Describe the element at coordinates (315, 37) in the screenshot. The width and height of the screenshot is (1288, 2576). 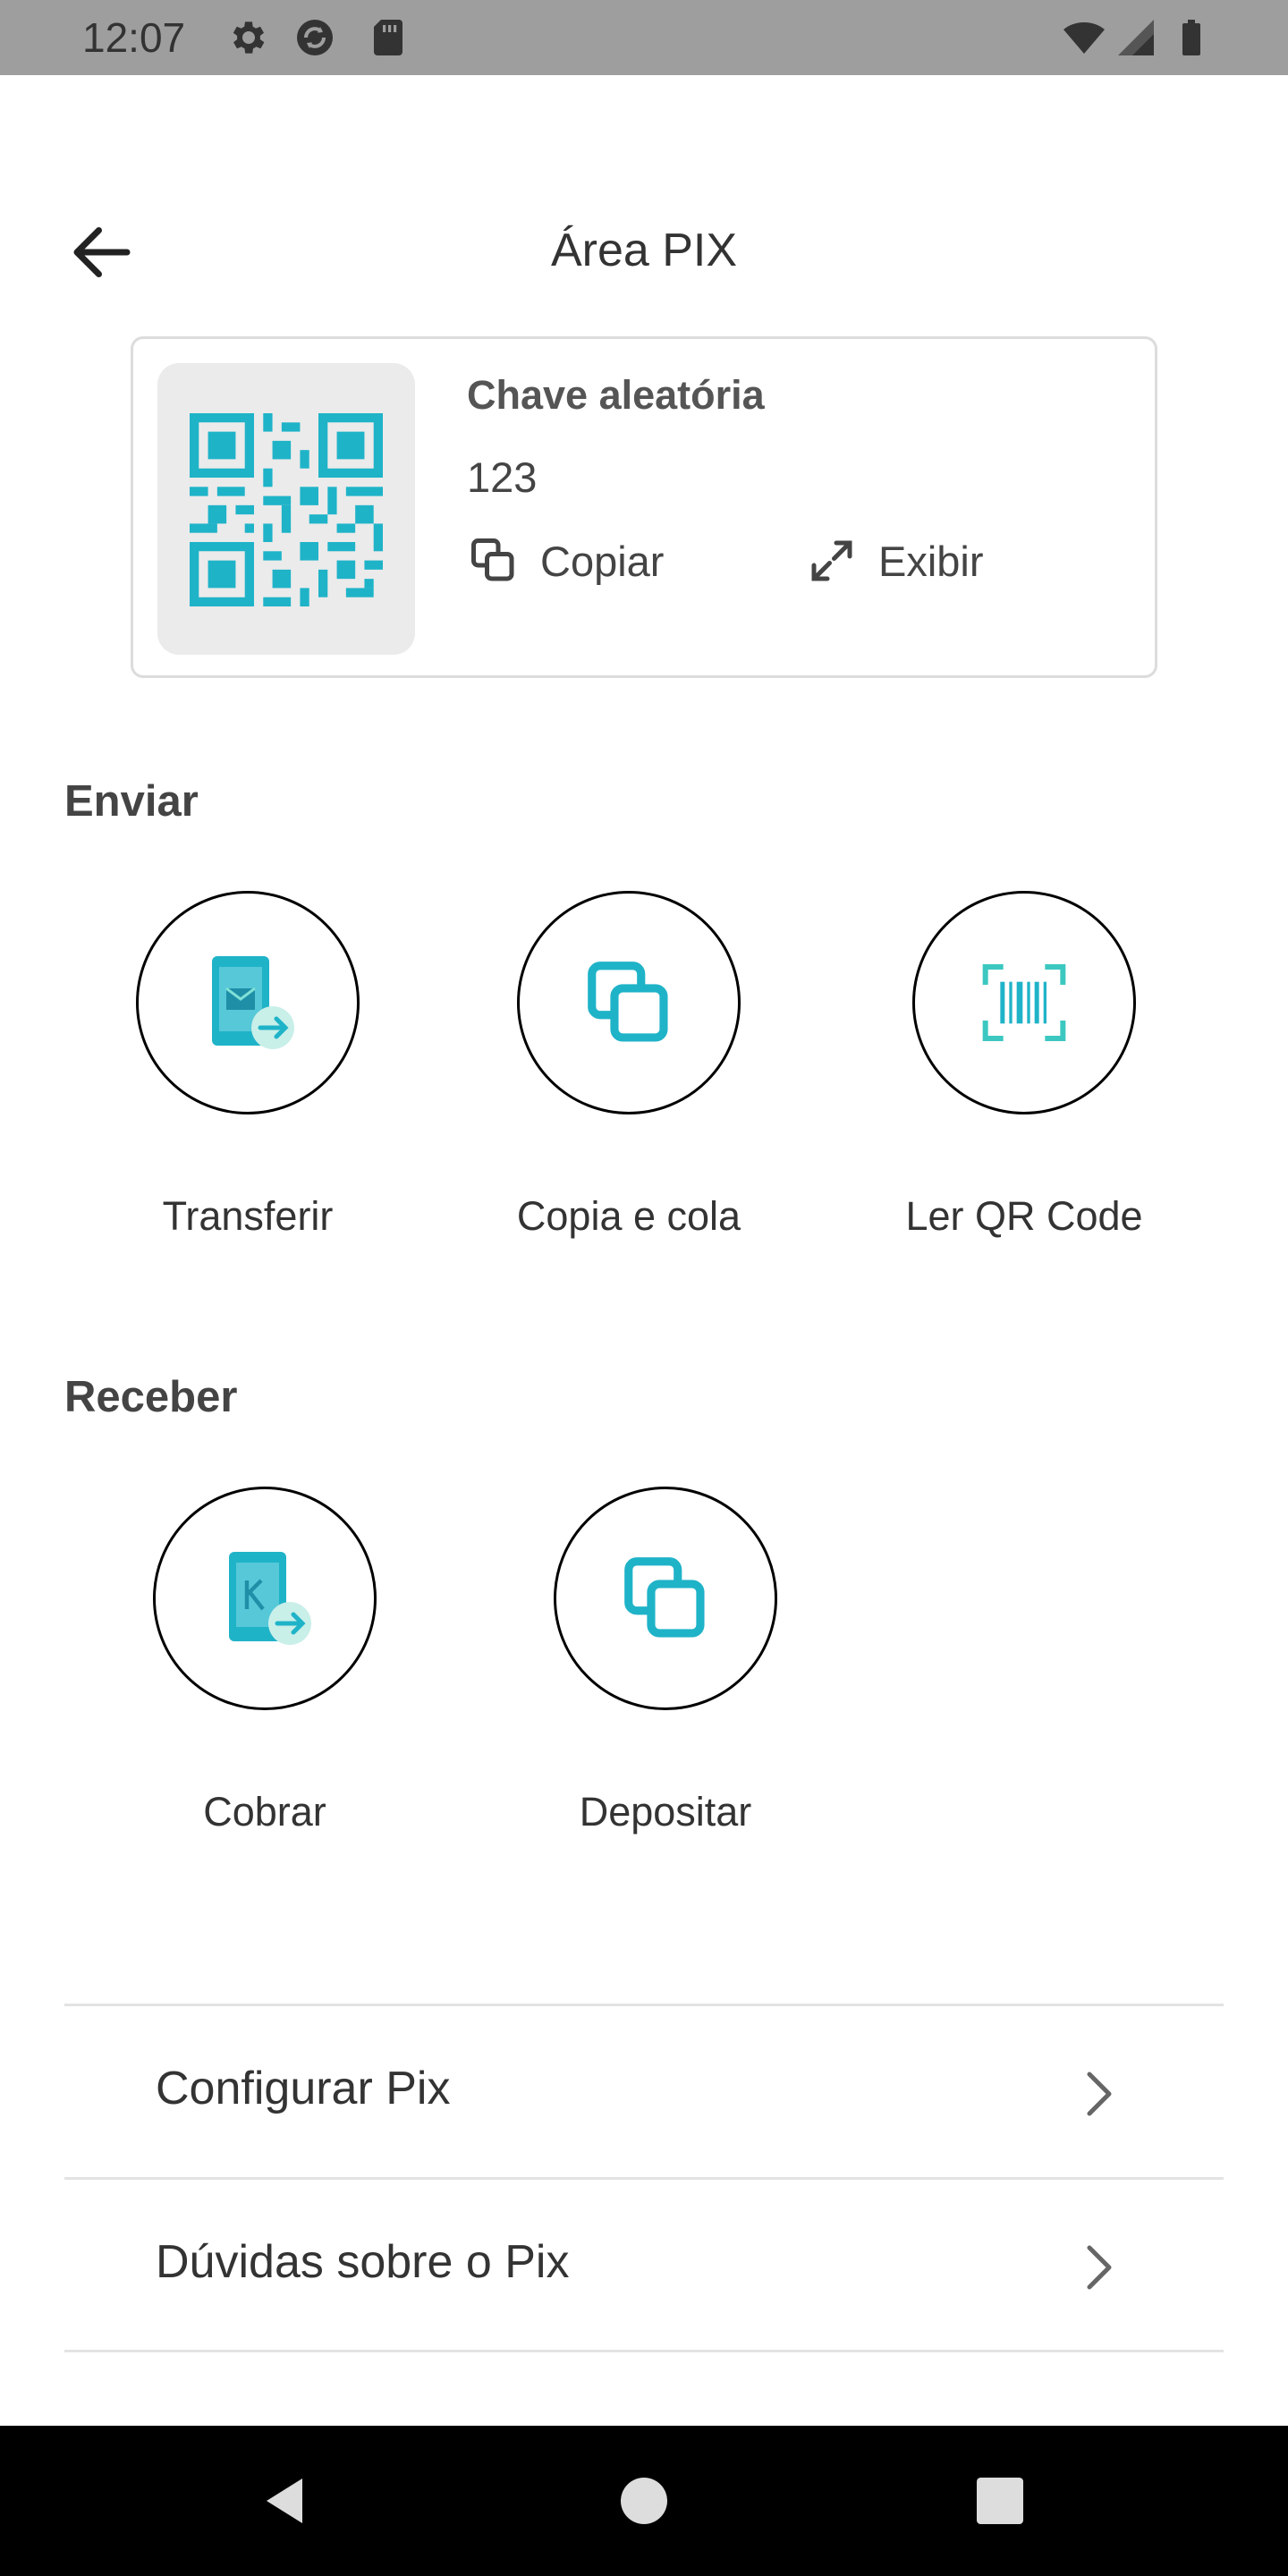
I see `sync-icon` at that location.